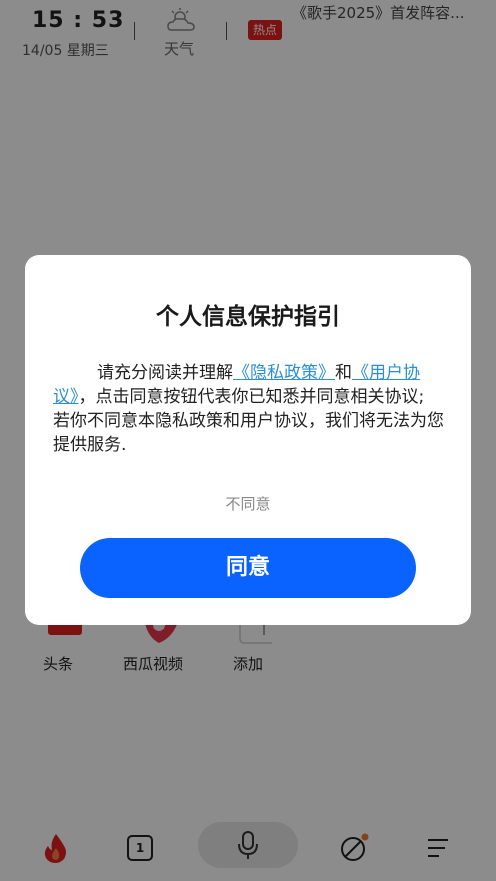 This screenshot has width=496, height=881. I want to click on privacy-policy-link: 《隐私政策》, so click(284, 373).